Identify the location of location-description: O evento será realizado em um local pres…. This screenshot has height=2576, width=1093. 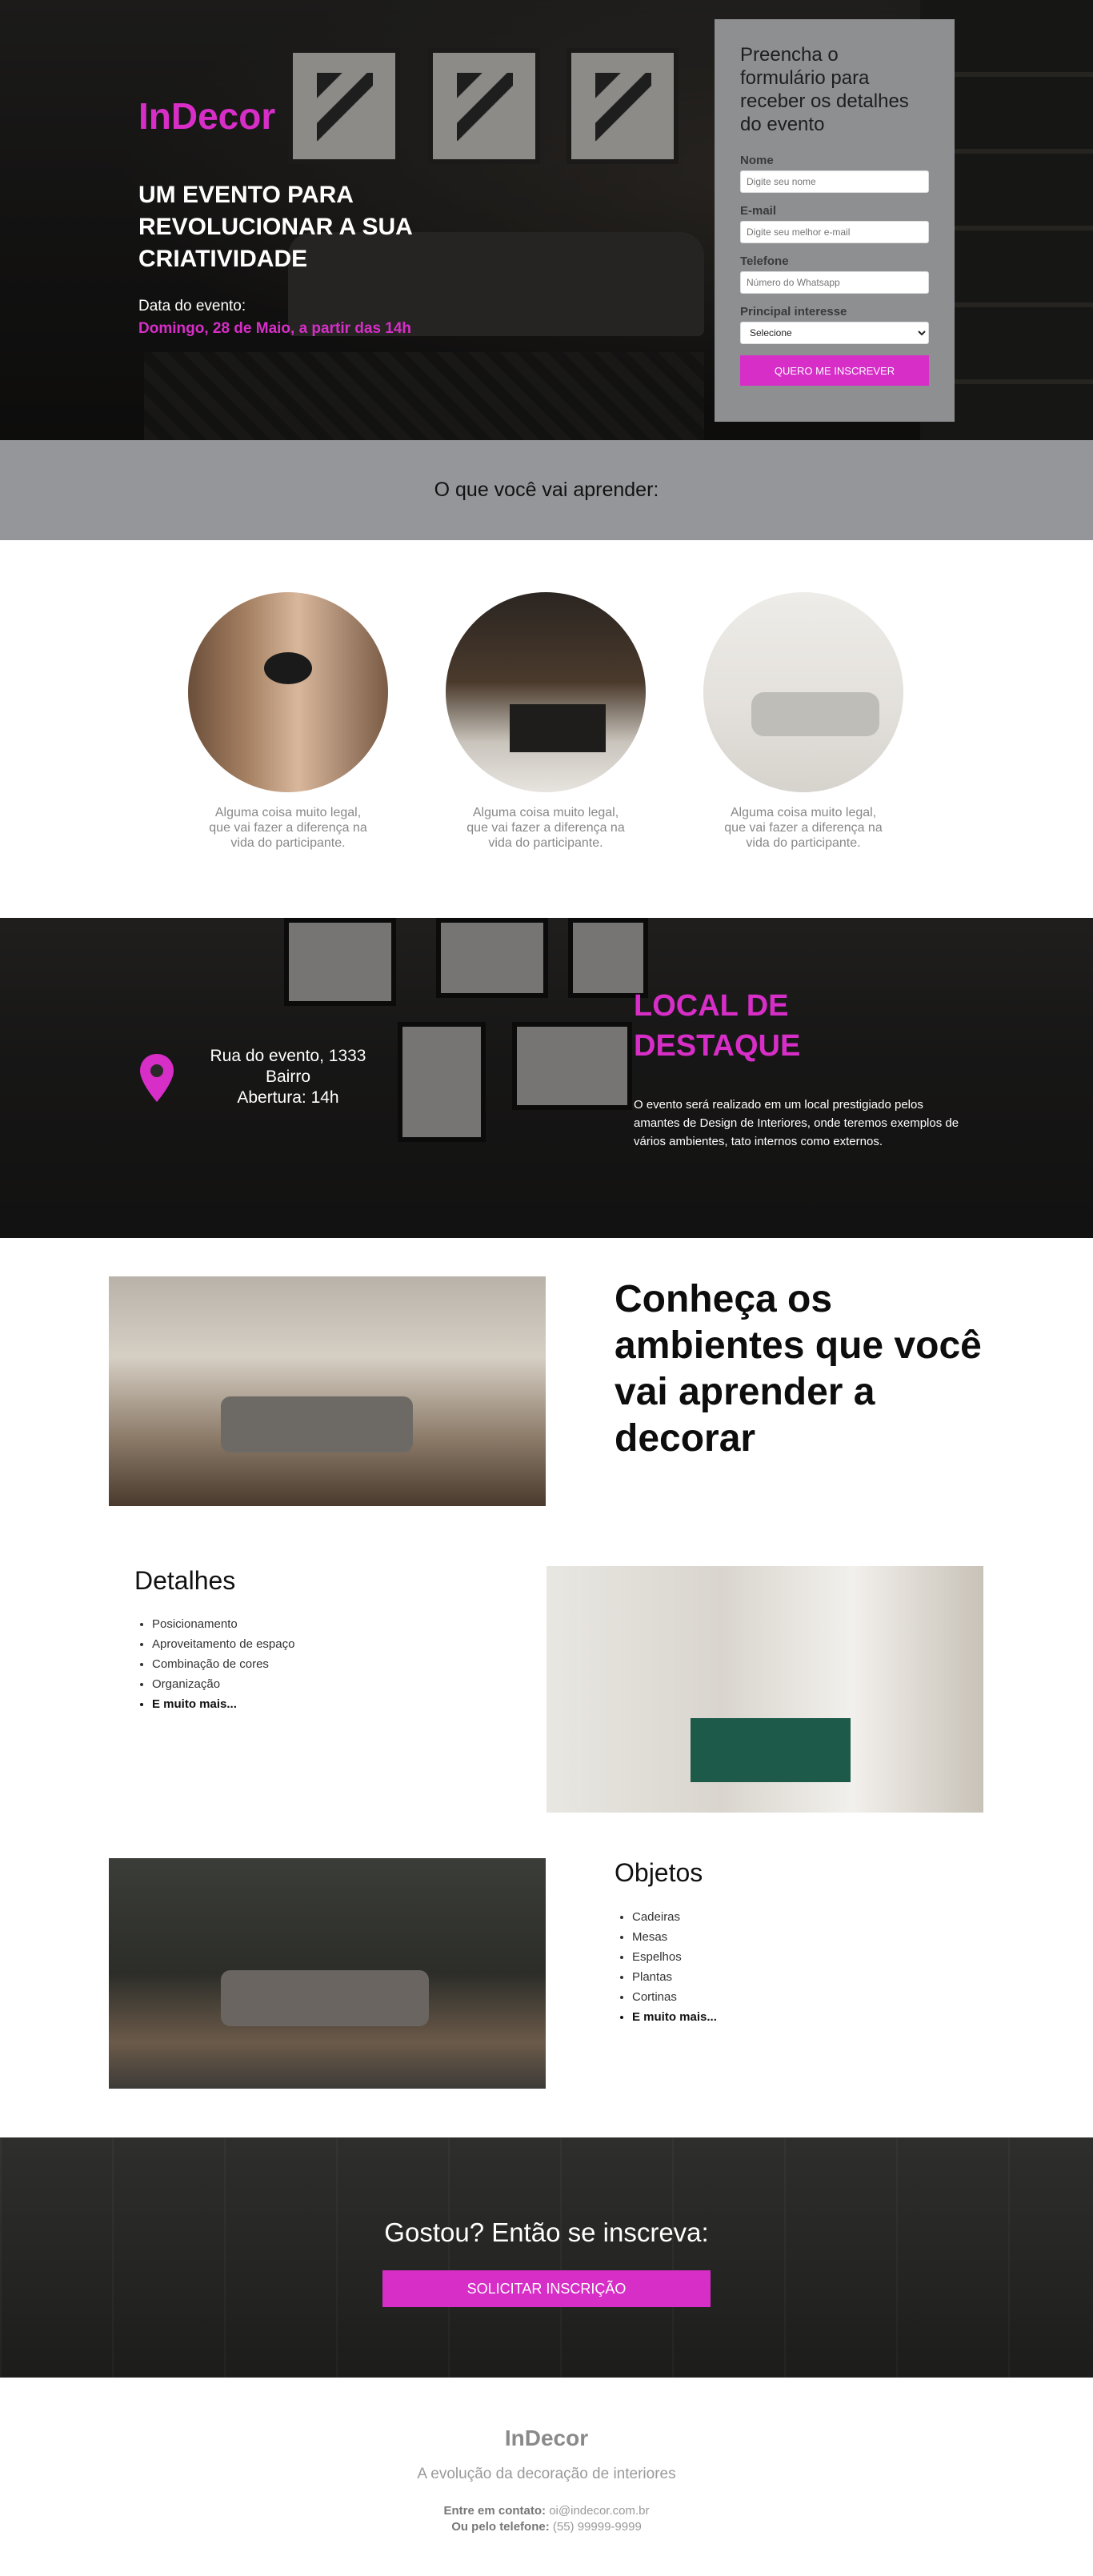
(797, 1123).